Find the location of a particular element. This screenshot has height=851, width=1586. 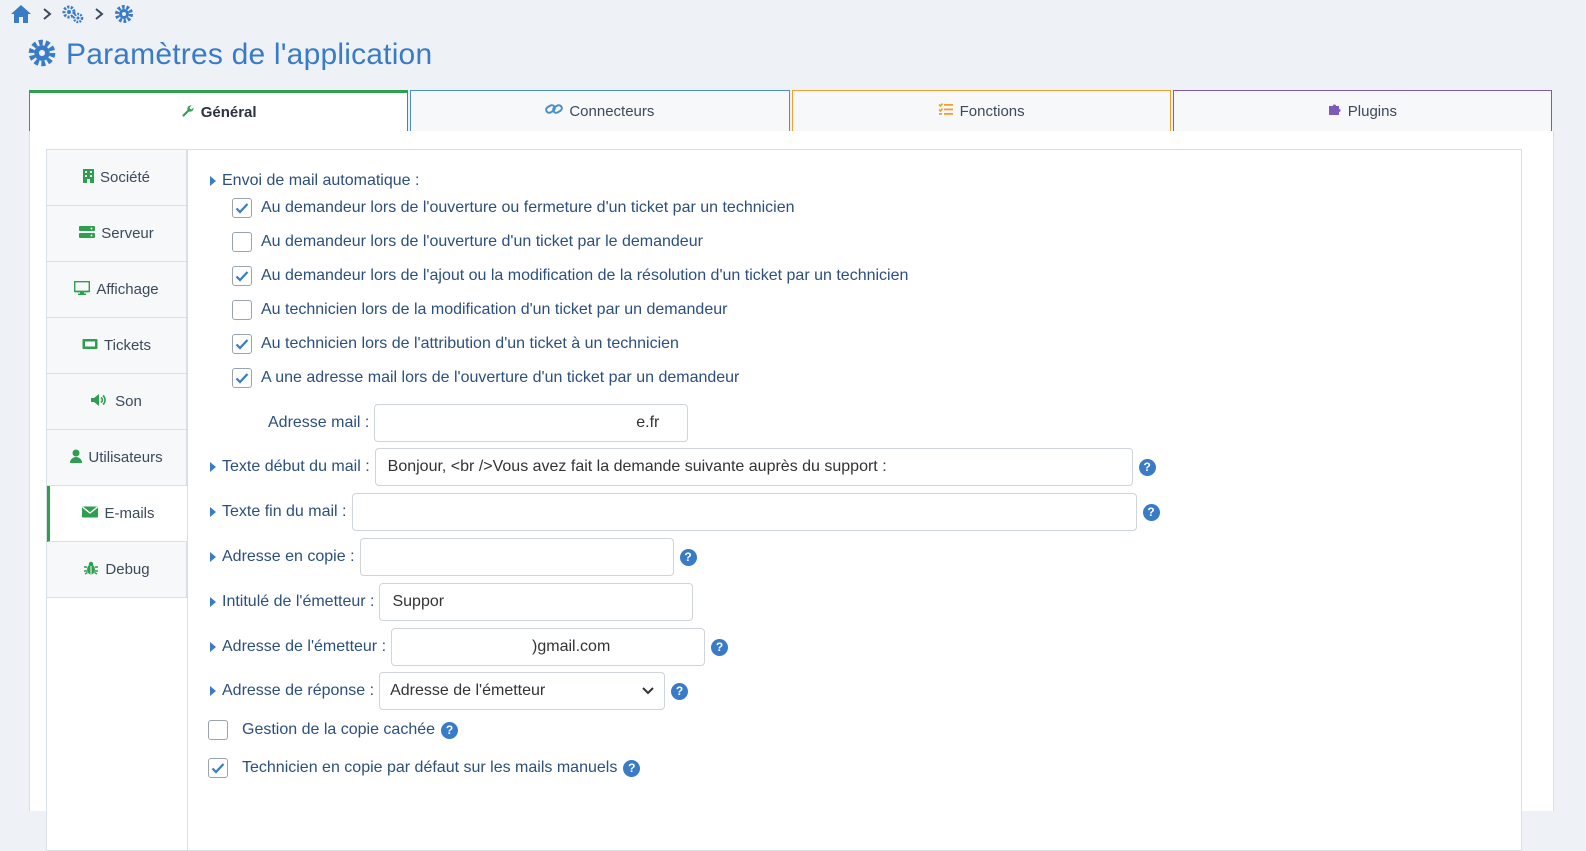

gears-icon is located at coordinates (73, 14).